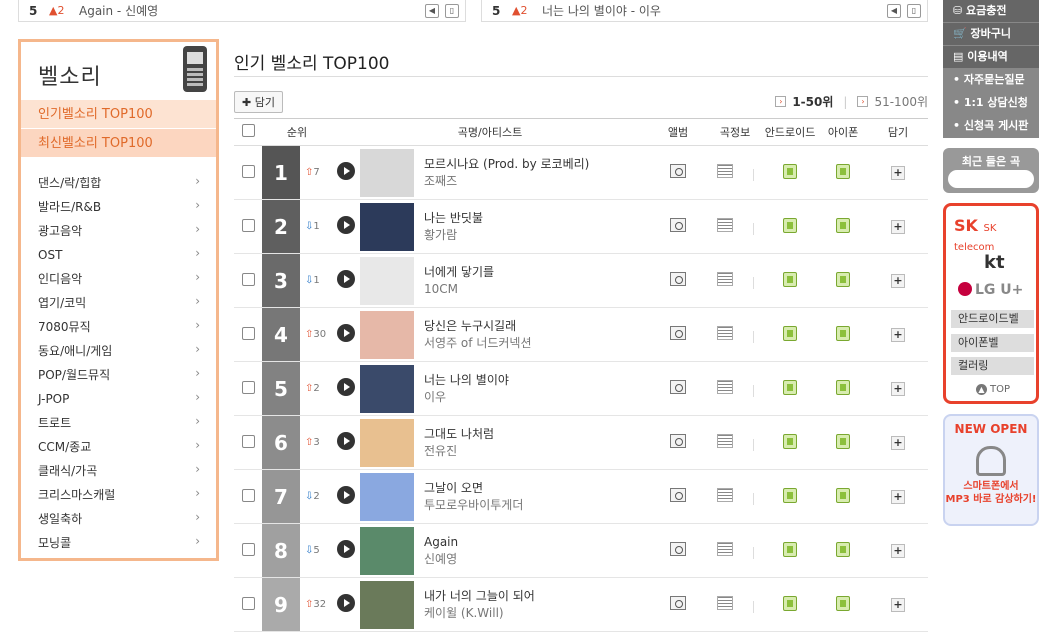 The width and height of the screenshot is (1039, 634). What do you see at coordinates (991, 11) in the screenshot?
I see `charge-button: ⛁ 요금충전` at bounding box center [991, 11].